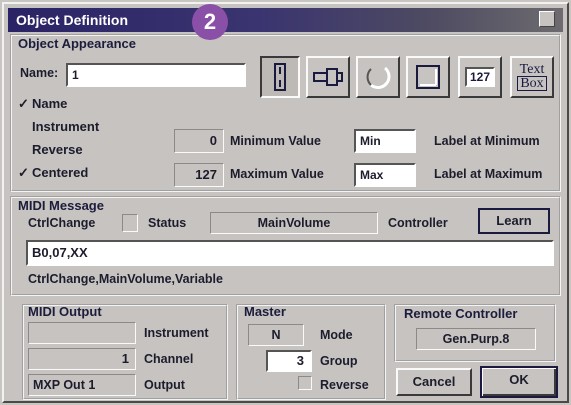 The image size is (571, 405). Describe the element at coordinates (176, 333) in the screenshot. I see `instrument-label: Instrument` at that location.